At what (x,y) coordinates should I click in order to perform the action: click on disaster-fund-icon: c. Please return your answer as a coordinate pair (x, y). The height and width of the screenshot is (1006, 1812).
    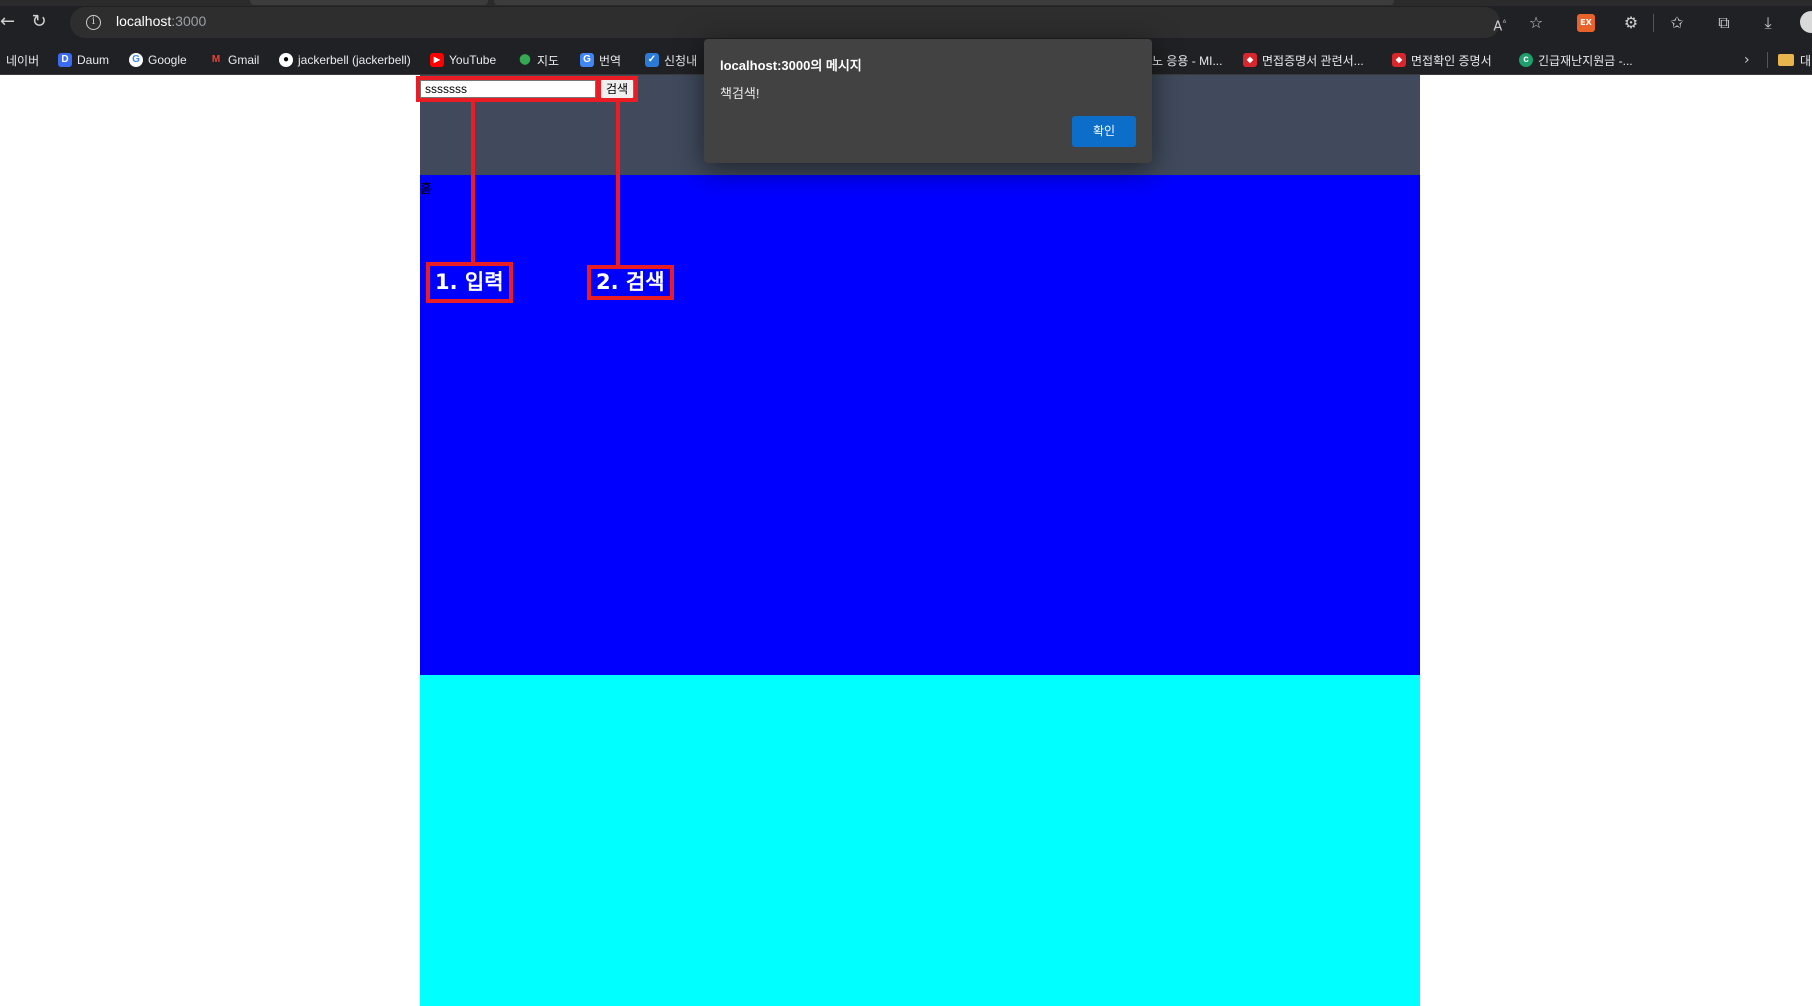
    Looking at the image, I should click on (1526, 60).